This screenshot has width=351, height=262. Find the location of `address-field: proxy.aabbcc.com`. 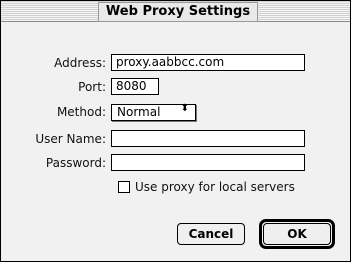

address-field: proxy.aabbcc.com is located at coordinates (208, 62).